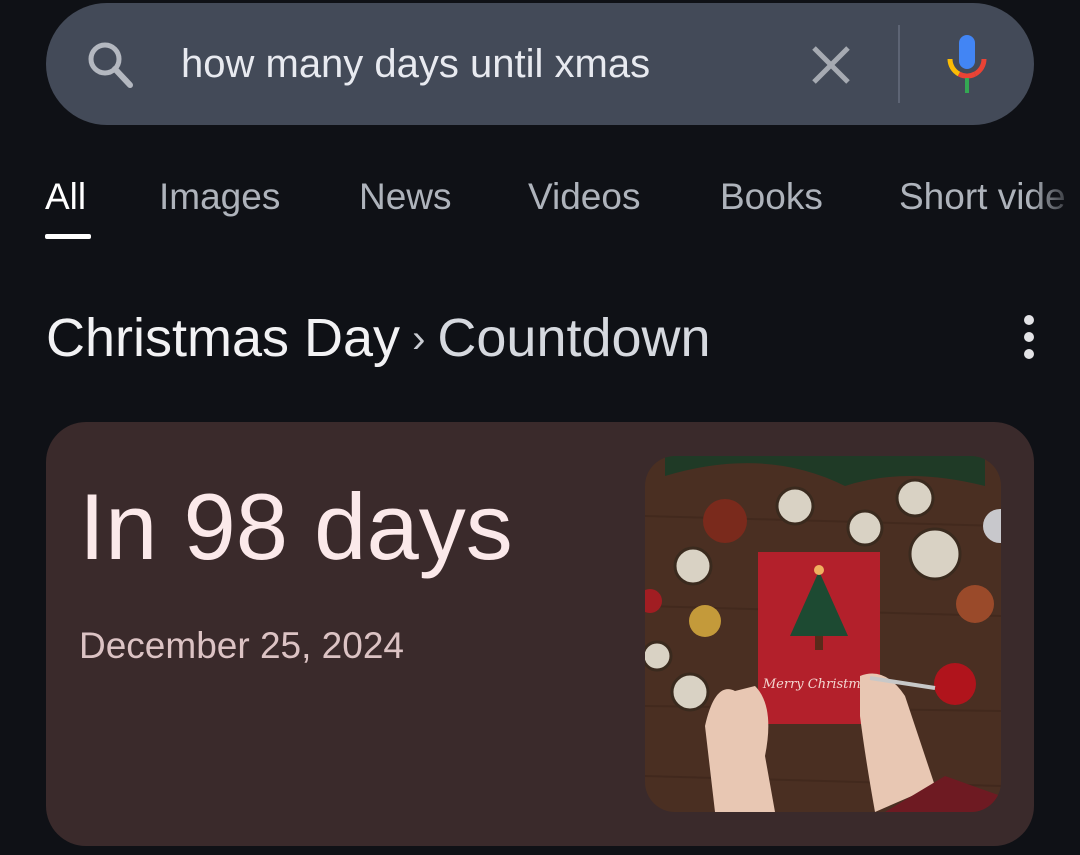 Image resolution: width=1080 pixels, height=855 pixels. What do you see at coordinates (831, 65) in the screenshot?
I see `close-icon` at bounding box center [831, 65].